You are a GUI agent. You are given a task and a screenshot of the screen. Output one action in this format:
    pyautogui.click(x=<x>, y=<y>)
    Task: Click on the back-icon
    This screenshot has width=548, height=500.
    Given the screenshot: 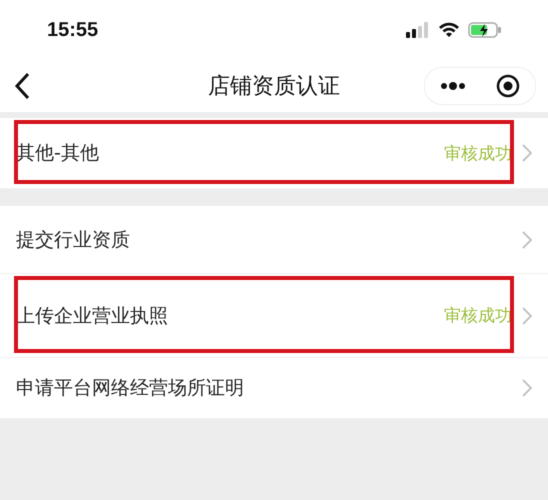 What is the action you would take?
    pyautogui.click(x=22, y=86)
    